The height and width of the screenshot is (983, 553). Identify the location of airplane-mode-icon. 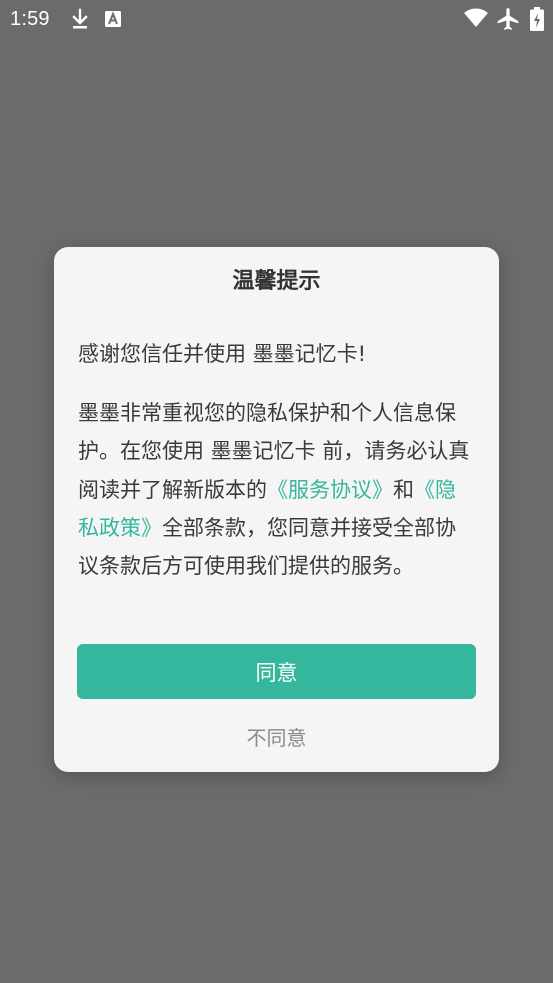
(508, 19).